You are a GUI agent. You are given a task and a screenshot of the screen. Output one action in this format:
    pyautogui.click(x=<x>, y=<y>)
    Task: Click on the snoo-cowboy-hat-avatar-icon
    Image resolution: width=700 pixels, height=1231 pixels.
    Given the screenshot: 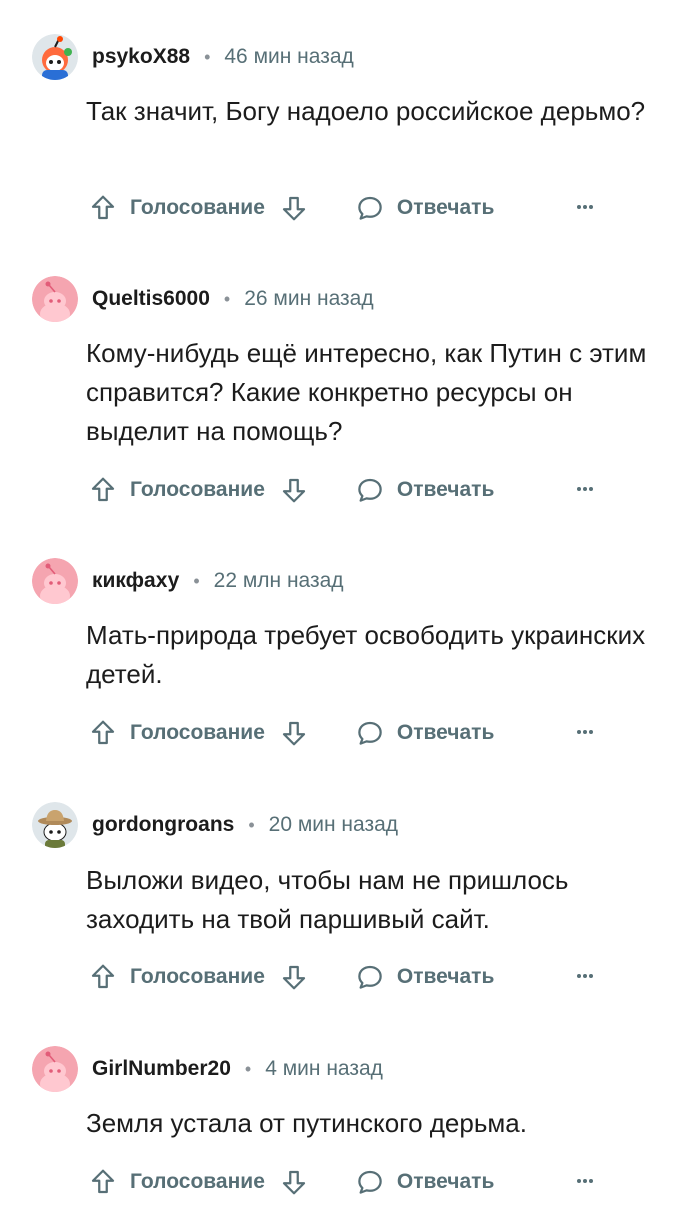 What is the action you would take?
    pyautogui.click(x=55, y=825)
    